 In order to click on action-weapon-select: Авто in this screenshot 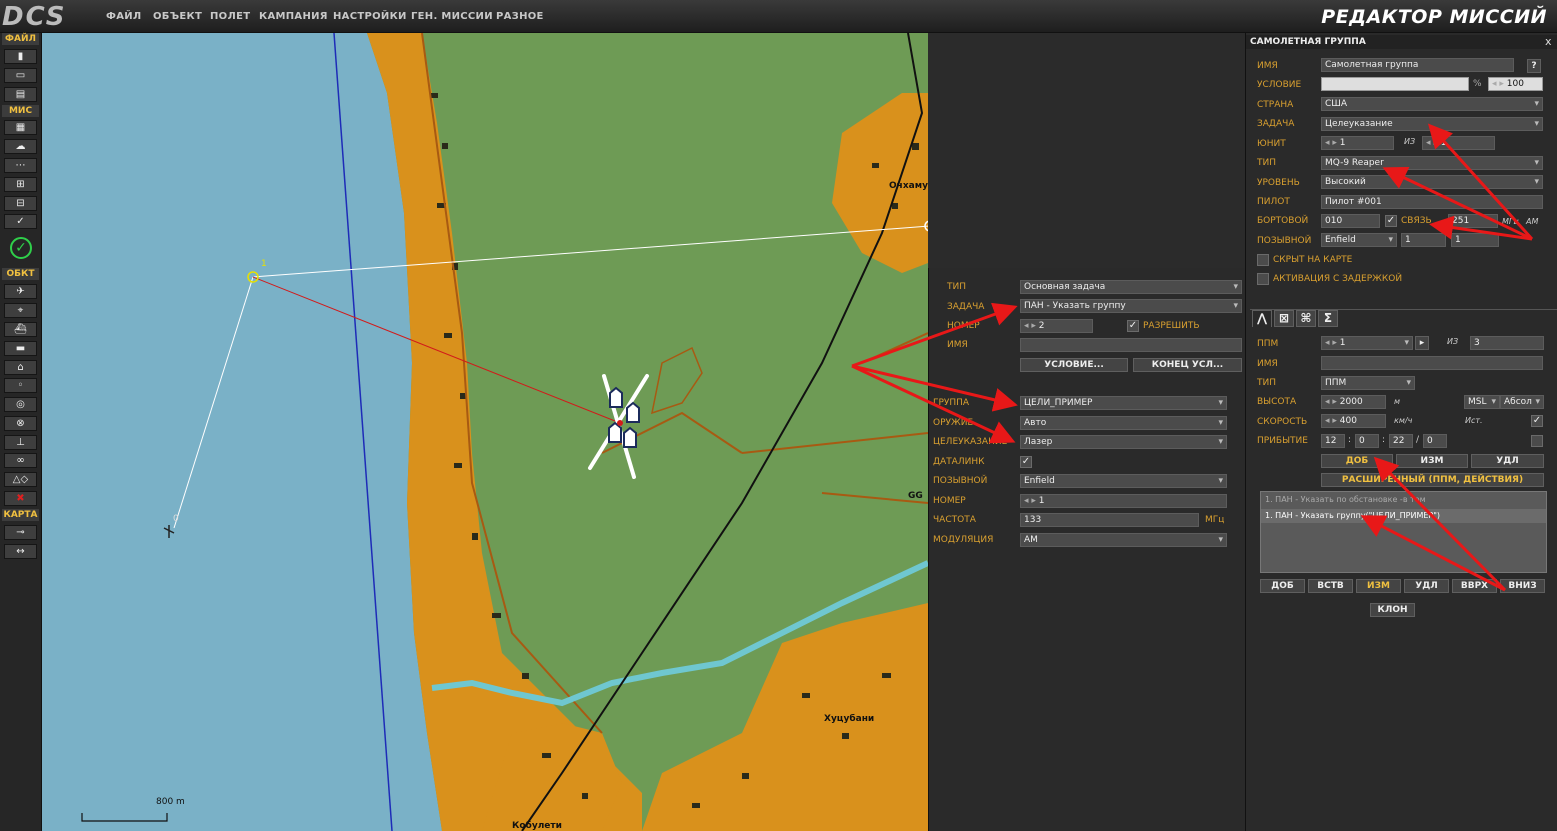, I will do `click(1123, 423)`.